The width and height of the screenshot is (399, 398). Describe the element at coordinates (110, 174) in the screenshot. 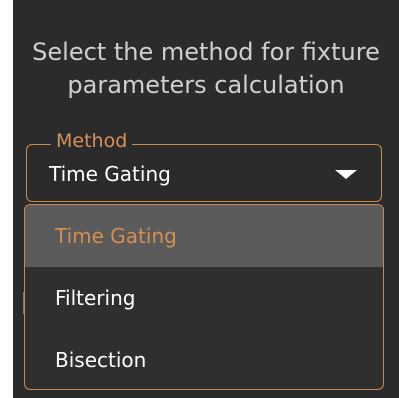

I see `method-selected-value: Time Gating` at that location.